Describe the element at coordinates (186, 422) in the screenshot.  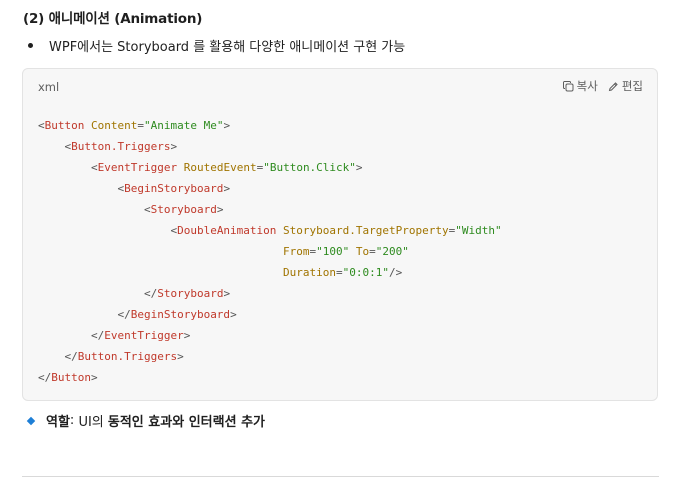
I see `role-emphasis: 동적인 효과와 인터랙션 추가` at that location.